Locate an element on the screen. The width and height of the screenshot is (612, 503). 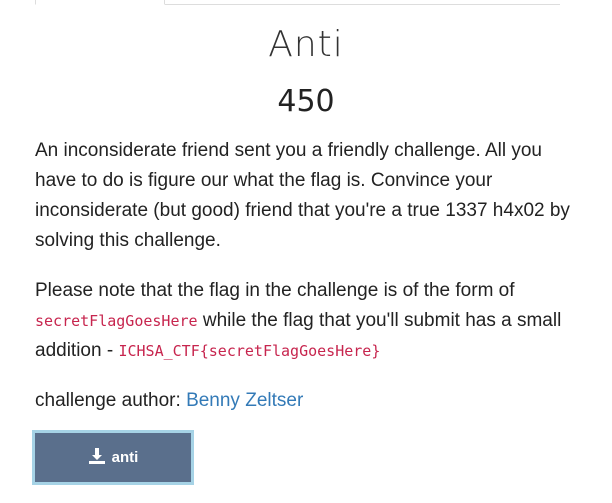
download-label: anti is located at coordinates (125, 457).